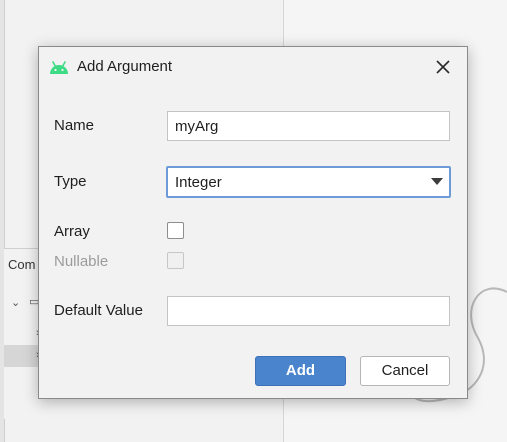 The width and height of the screenshot is (507, 442). I want to click on dialog-titlebar: Add Argument, so click(253, 67).